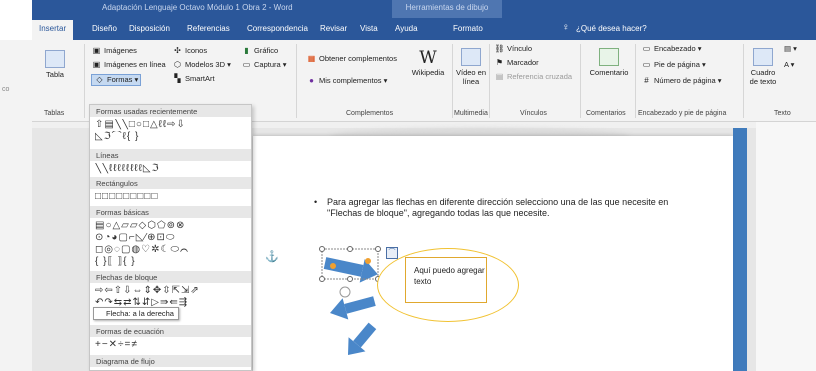 Image resolution: width=816 pixels, height=371 pixels. I want to click on bookmark-icon: ⚑, so click(499, 62).